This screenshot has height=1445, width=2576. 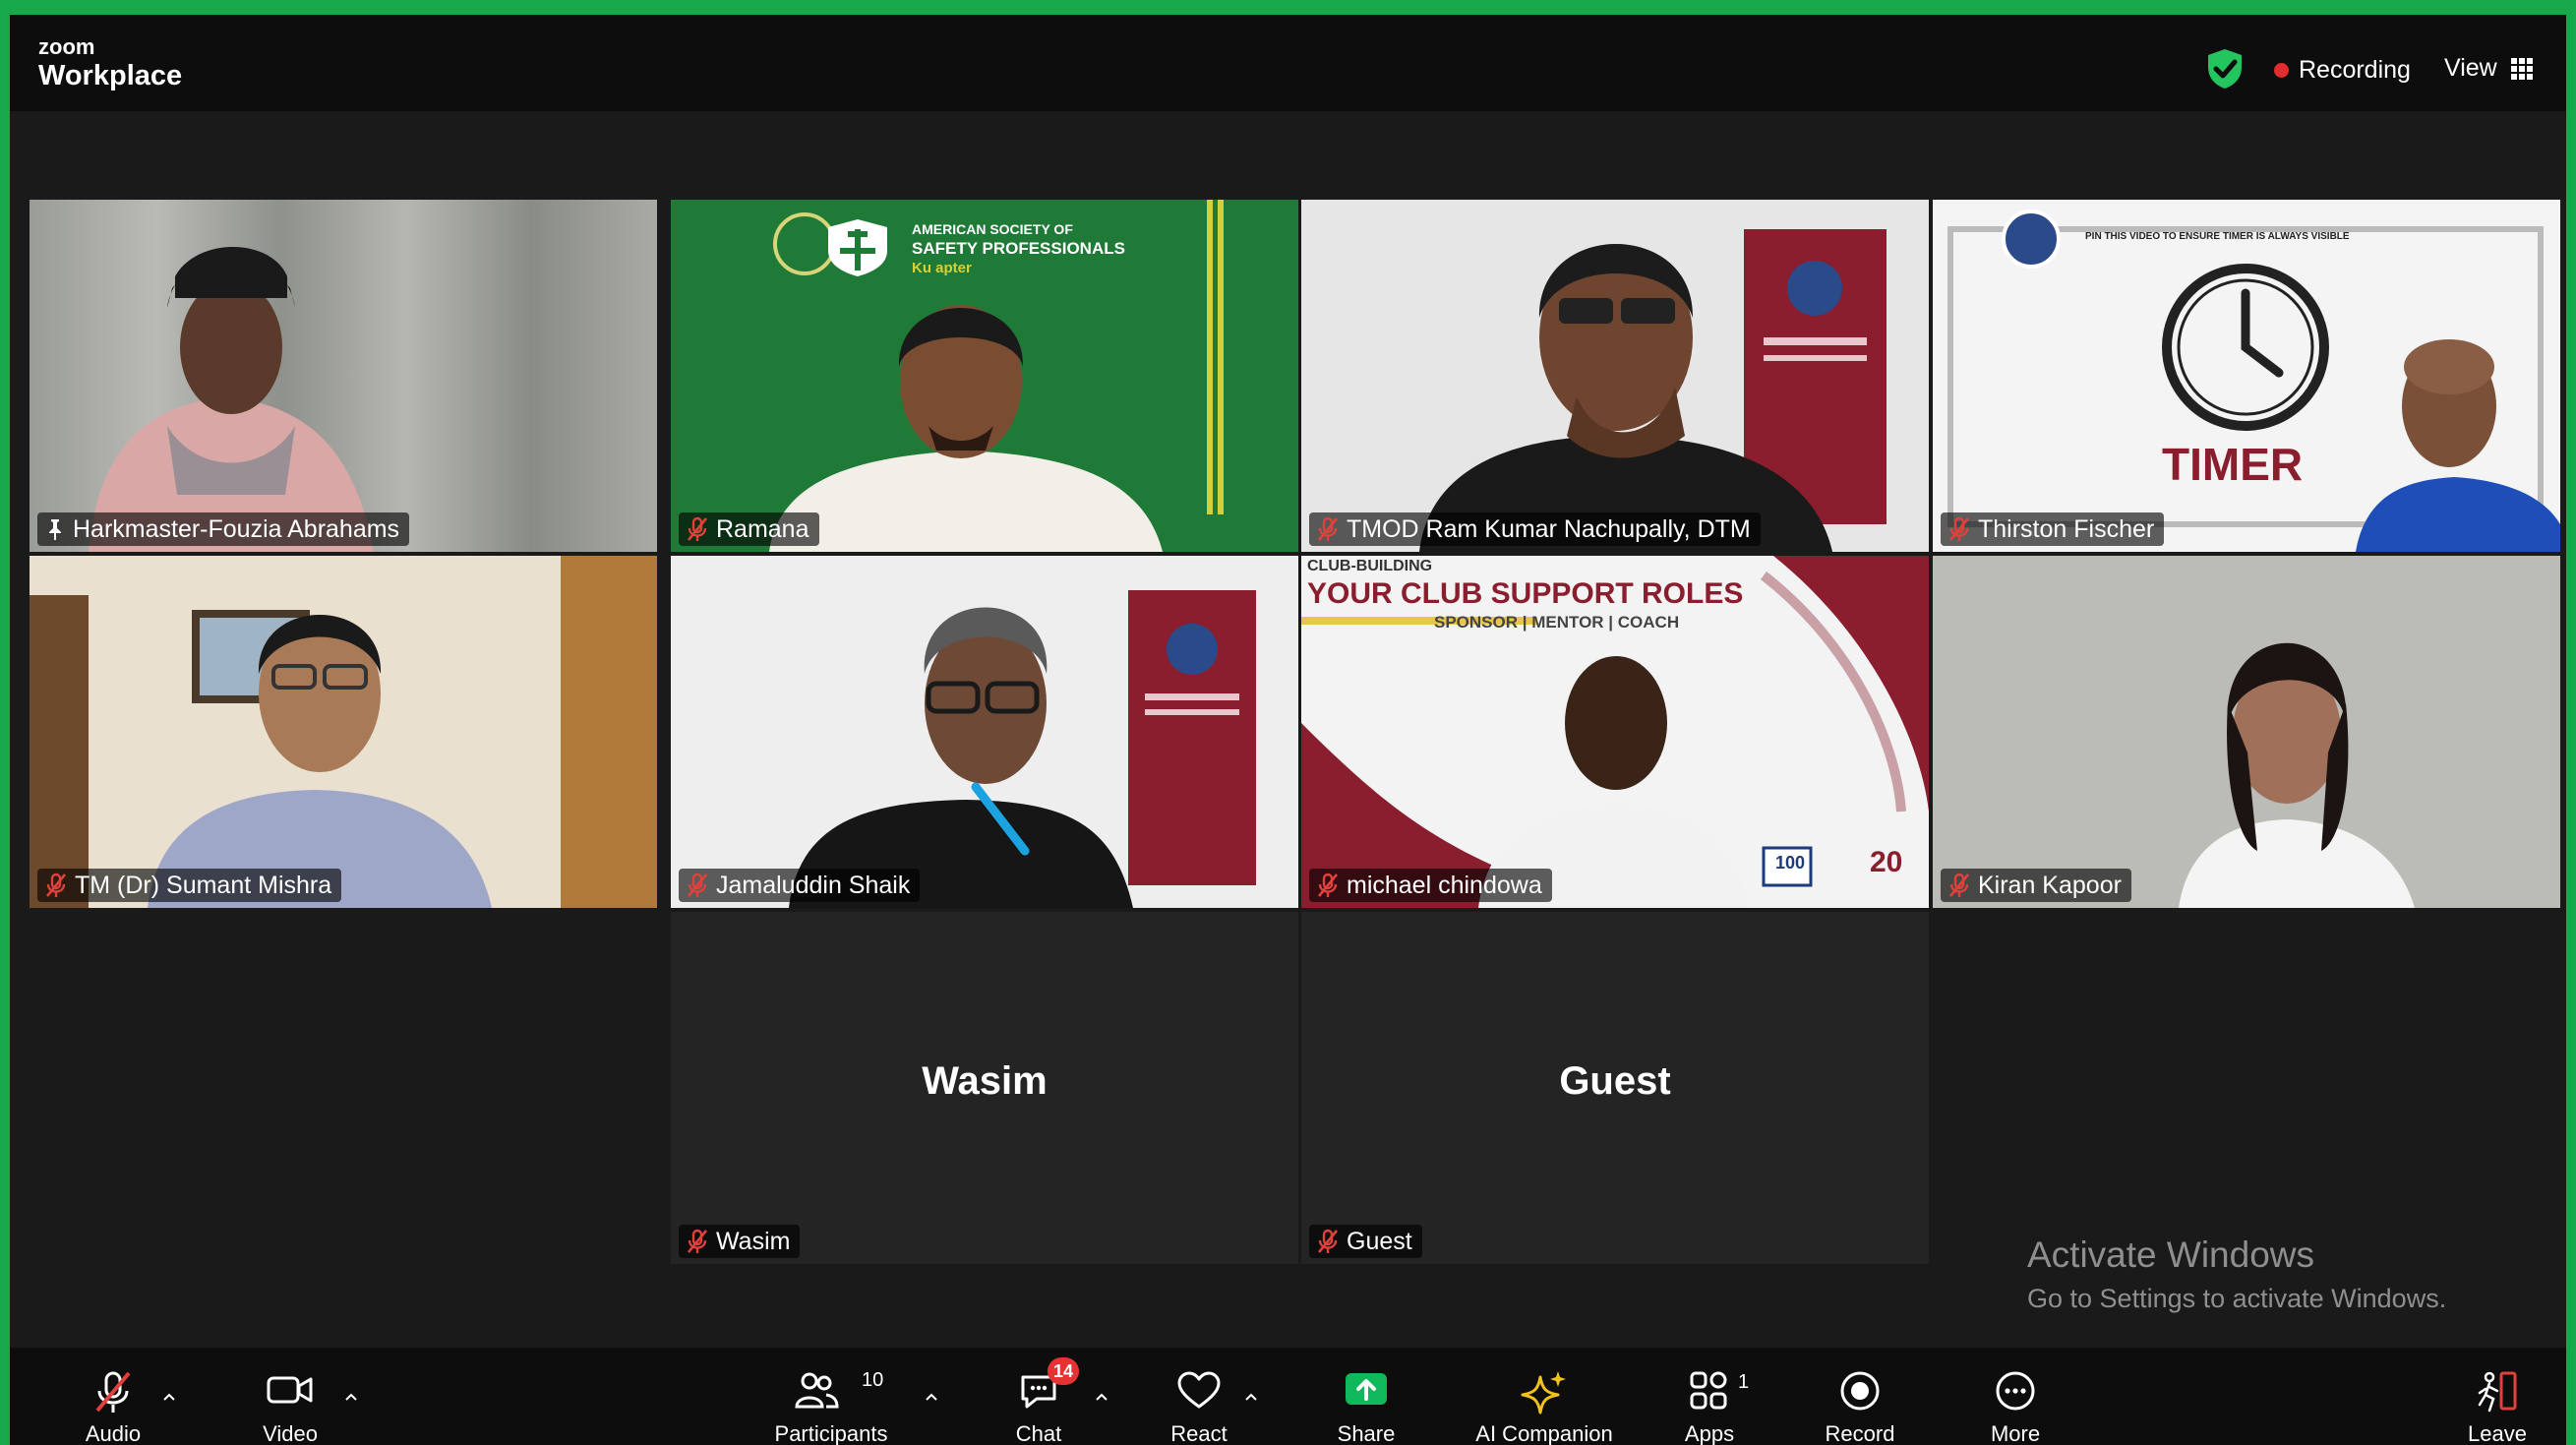 I want to click on video-button: Video, so click(x=290, y=1396).